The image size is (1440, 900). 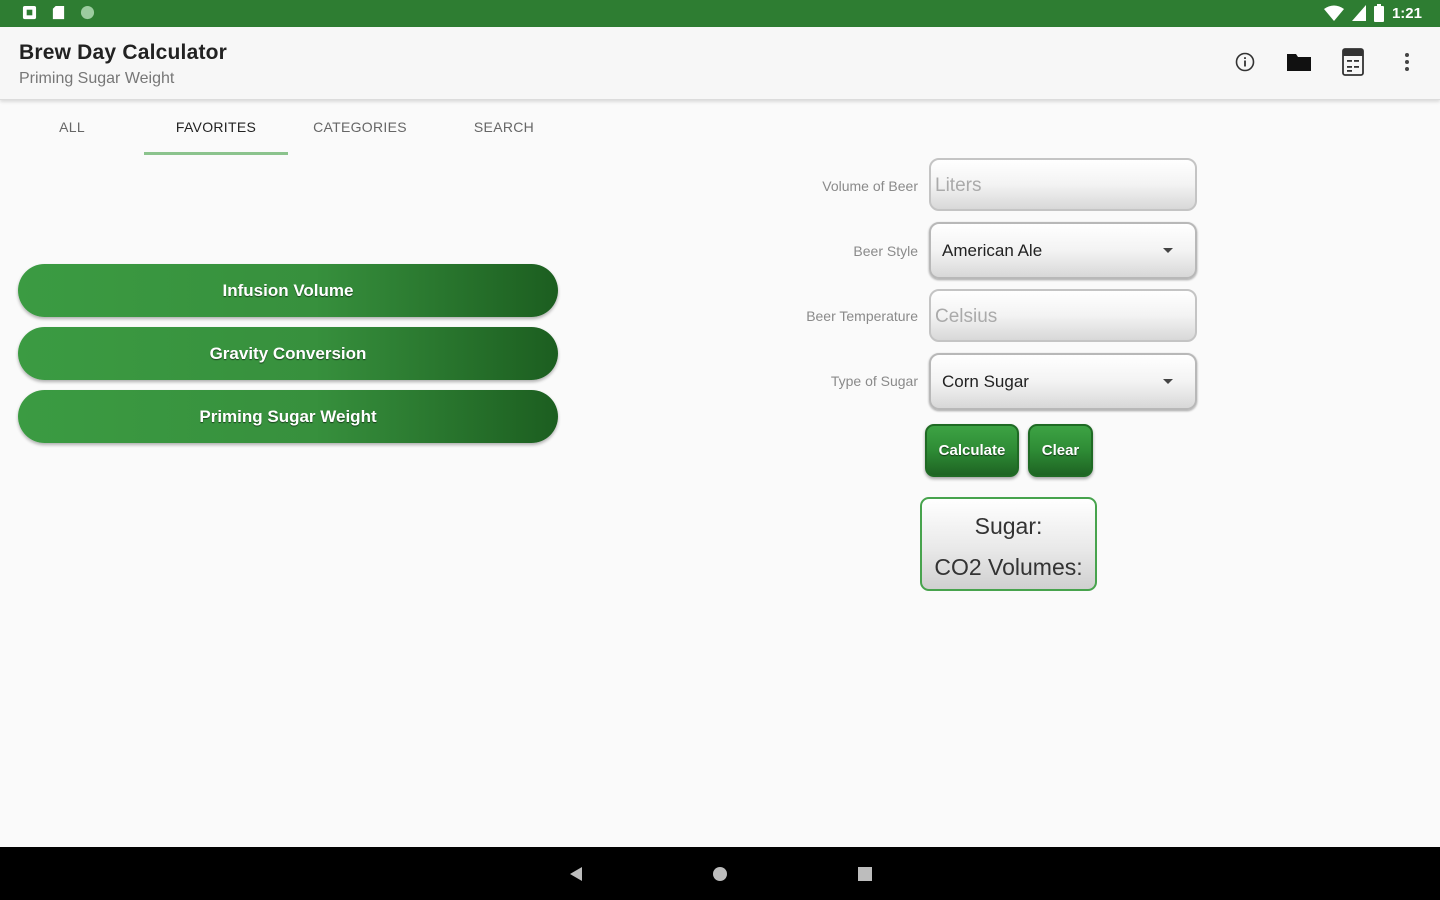 I want to click on calculate-button: Calculate, so click(x=972, y=450).